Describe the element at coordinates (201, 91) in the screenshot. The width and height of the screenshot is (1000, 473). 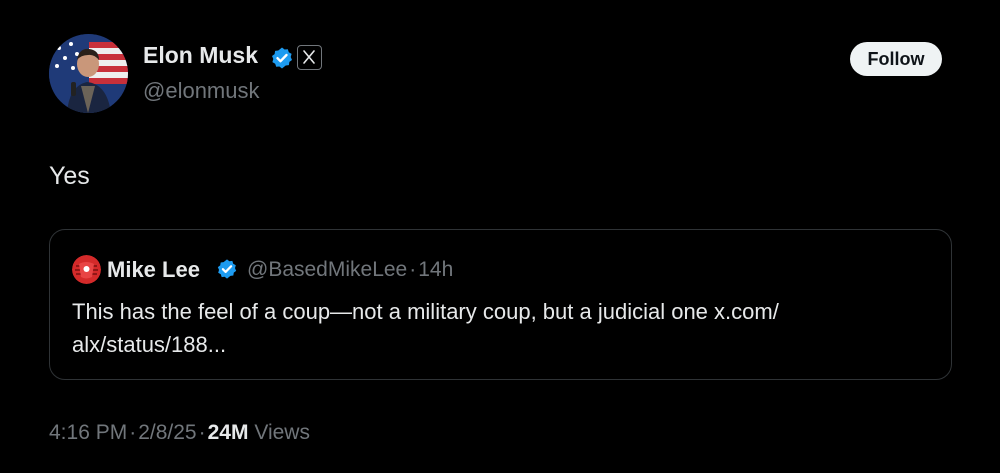
I see `author-handle: @elonmusk` at that location.